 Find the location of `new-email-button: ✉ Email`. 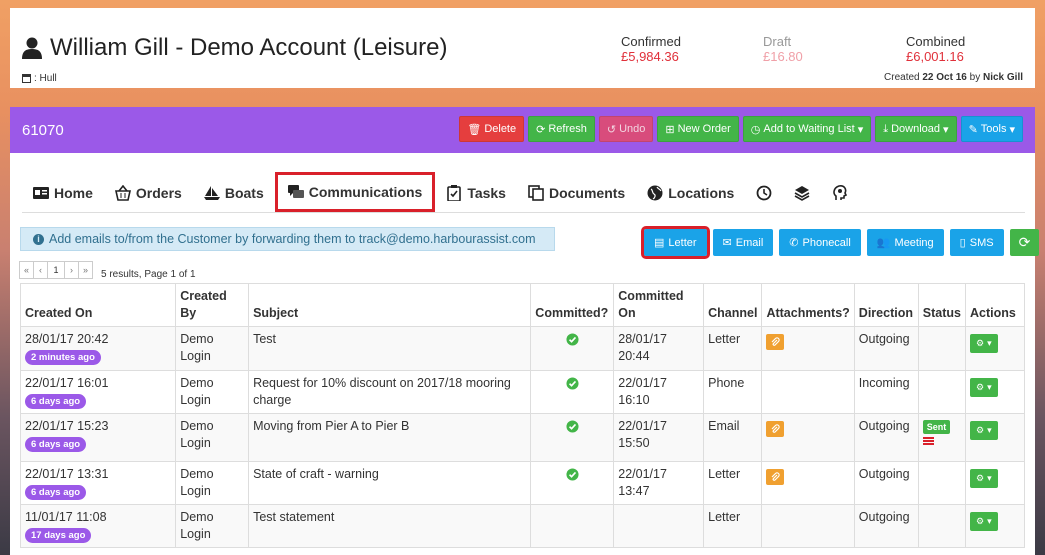

new-email-button: ✉ Email is located at coordinates (743, 242).